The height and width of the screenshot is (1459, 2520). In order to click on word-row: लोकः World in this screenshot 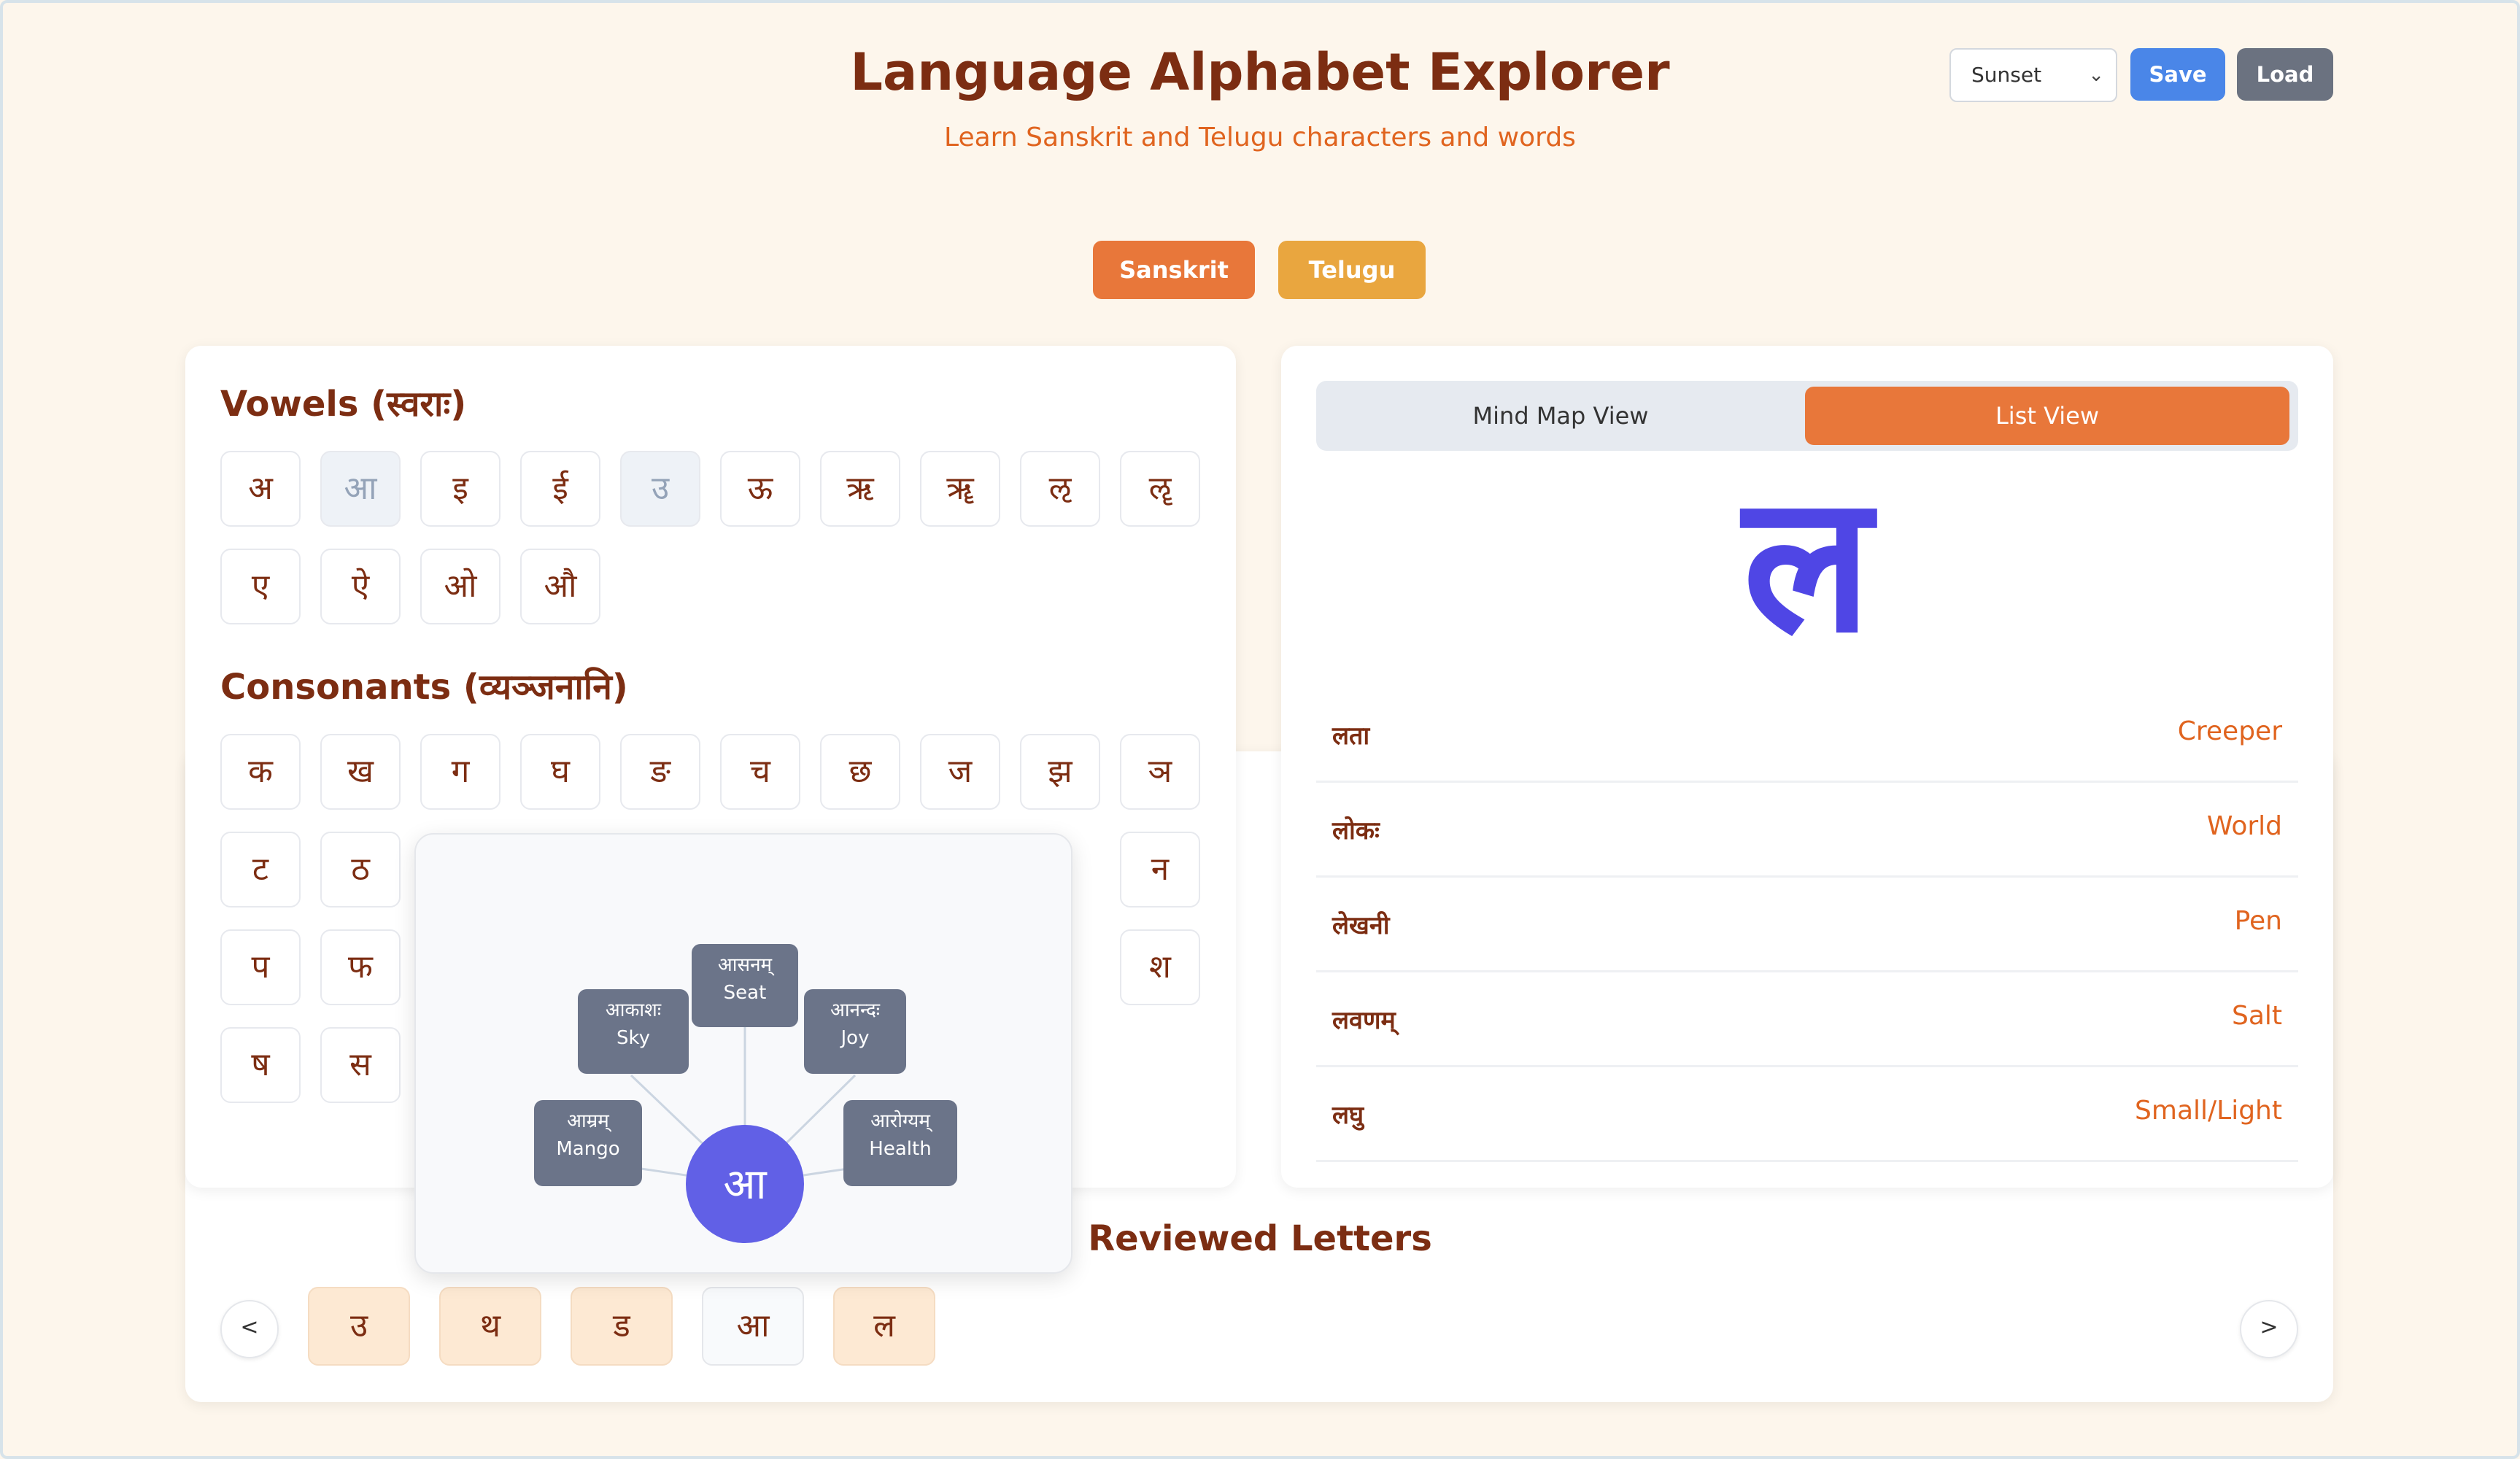, I will do `click(1807, 830)`.